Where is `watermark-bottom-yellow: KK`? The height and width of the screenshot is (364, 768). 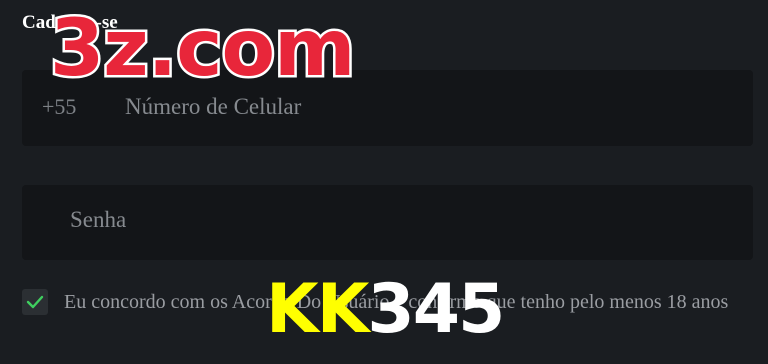
watermark-bottom-yellow: KK is located at coordinates (317, 309).